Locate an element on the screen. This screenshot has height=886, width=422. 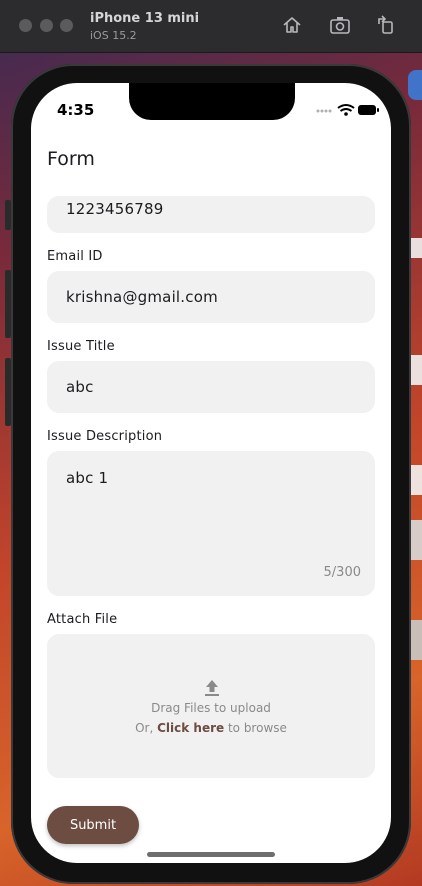
phone-field: 1223456789 is located at coordinates (211, 214).